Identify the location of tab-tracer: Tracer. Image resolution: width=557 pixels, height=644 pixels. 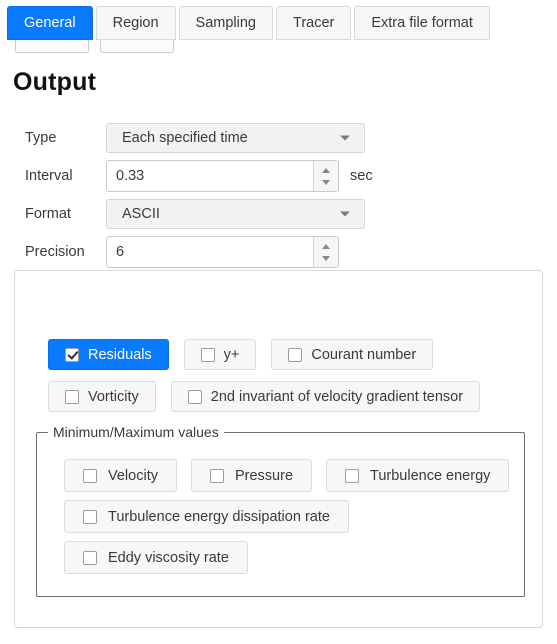
(314, 23).